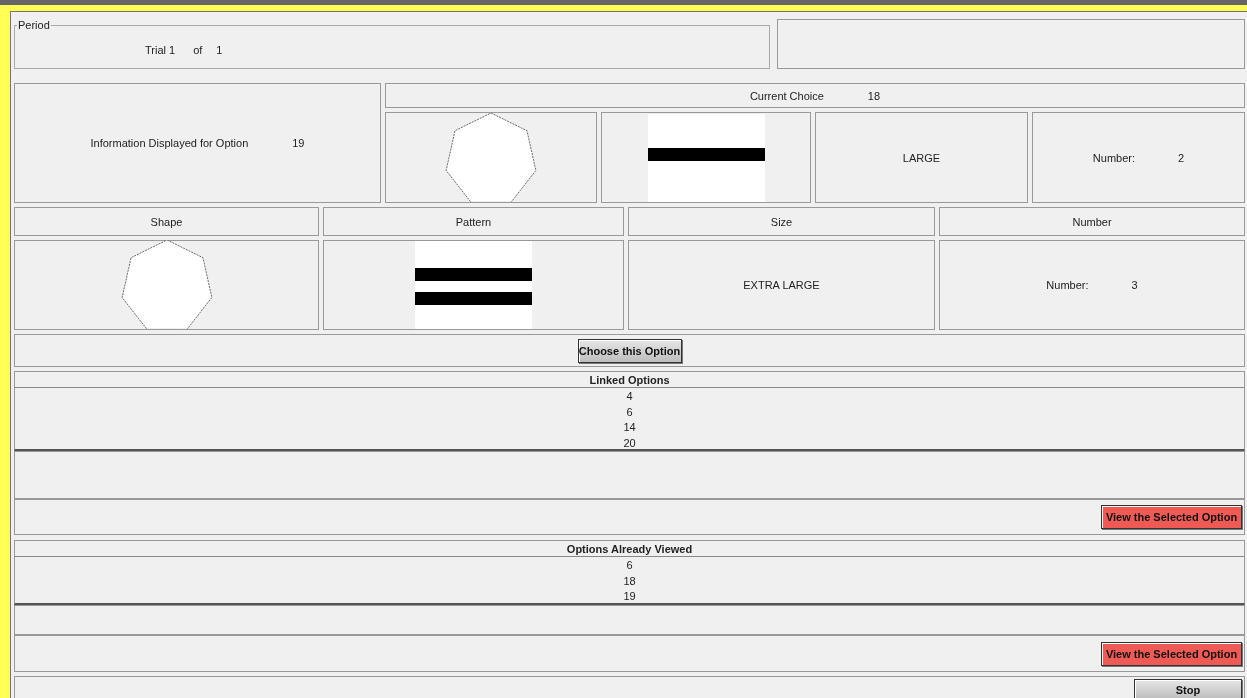 This screenshot has height=698, width=1247. What do you see at coordinates (1134, 285) in the screenshot?
I see `number-value: 3` at bounding box center [1134, 285].